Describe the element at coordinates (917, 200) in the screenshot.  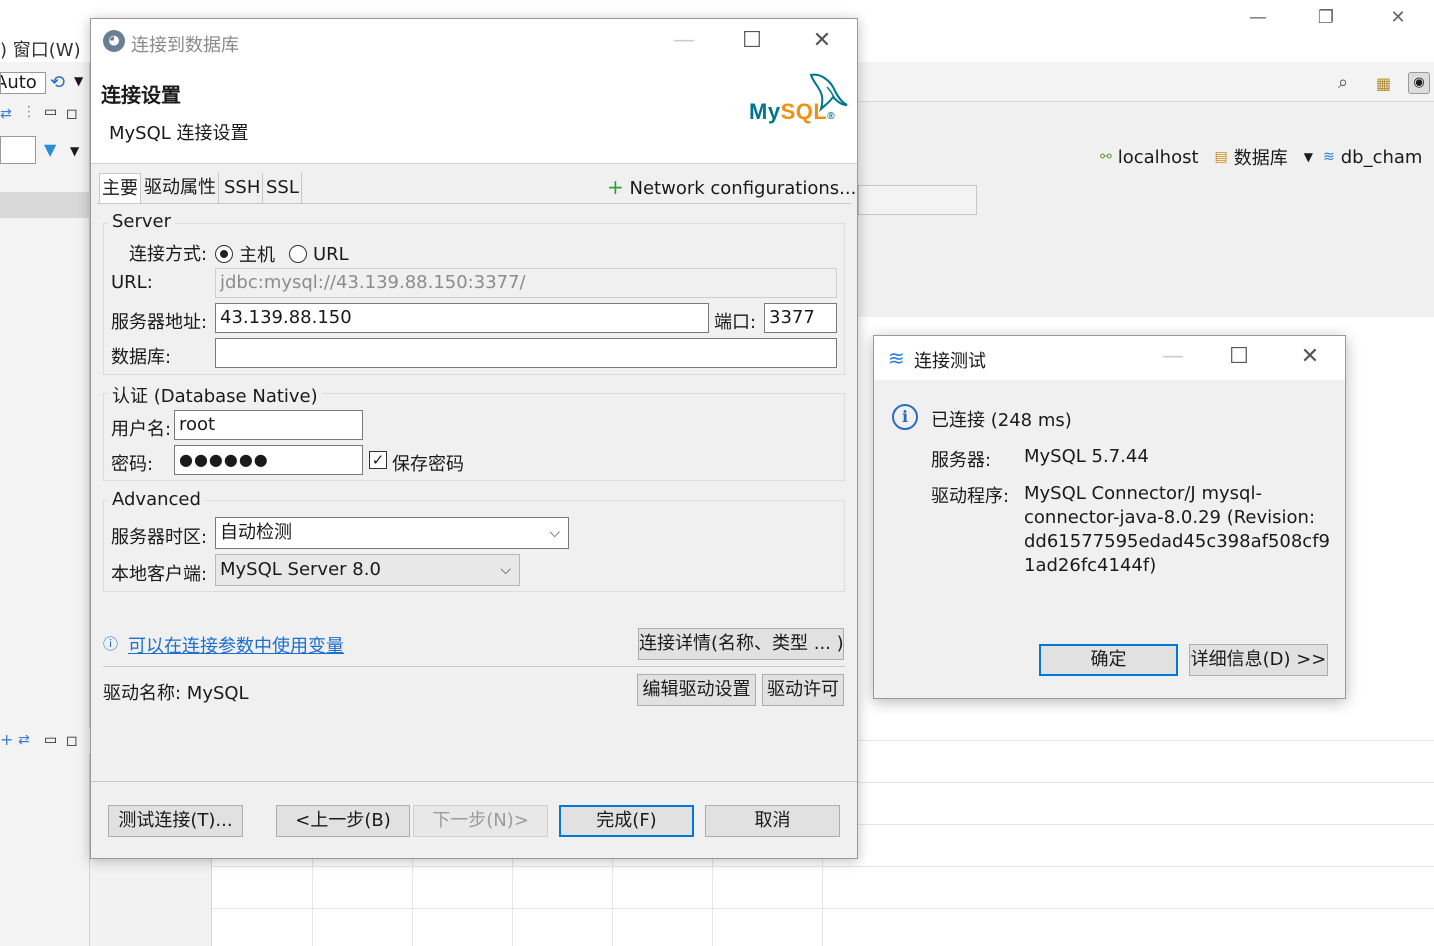
I see `editor-filter-box` at that location.